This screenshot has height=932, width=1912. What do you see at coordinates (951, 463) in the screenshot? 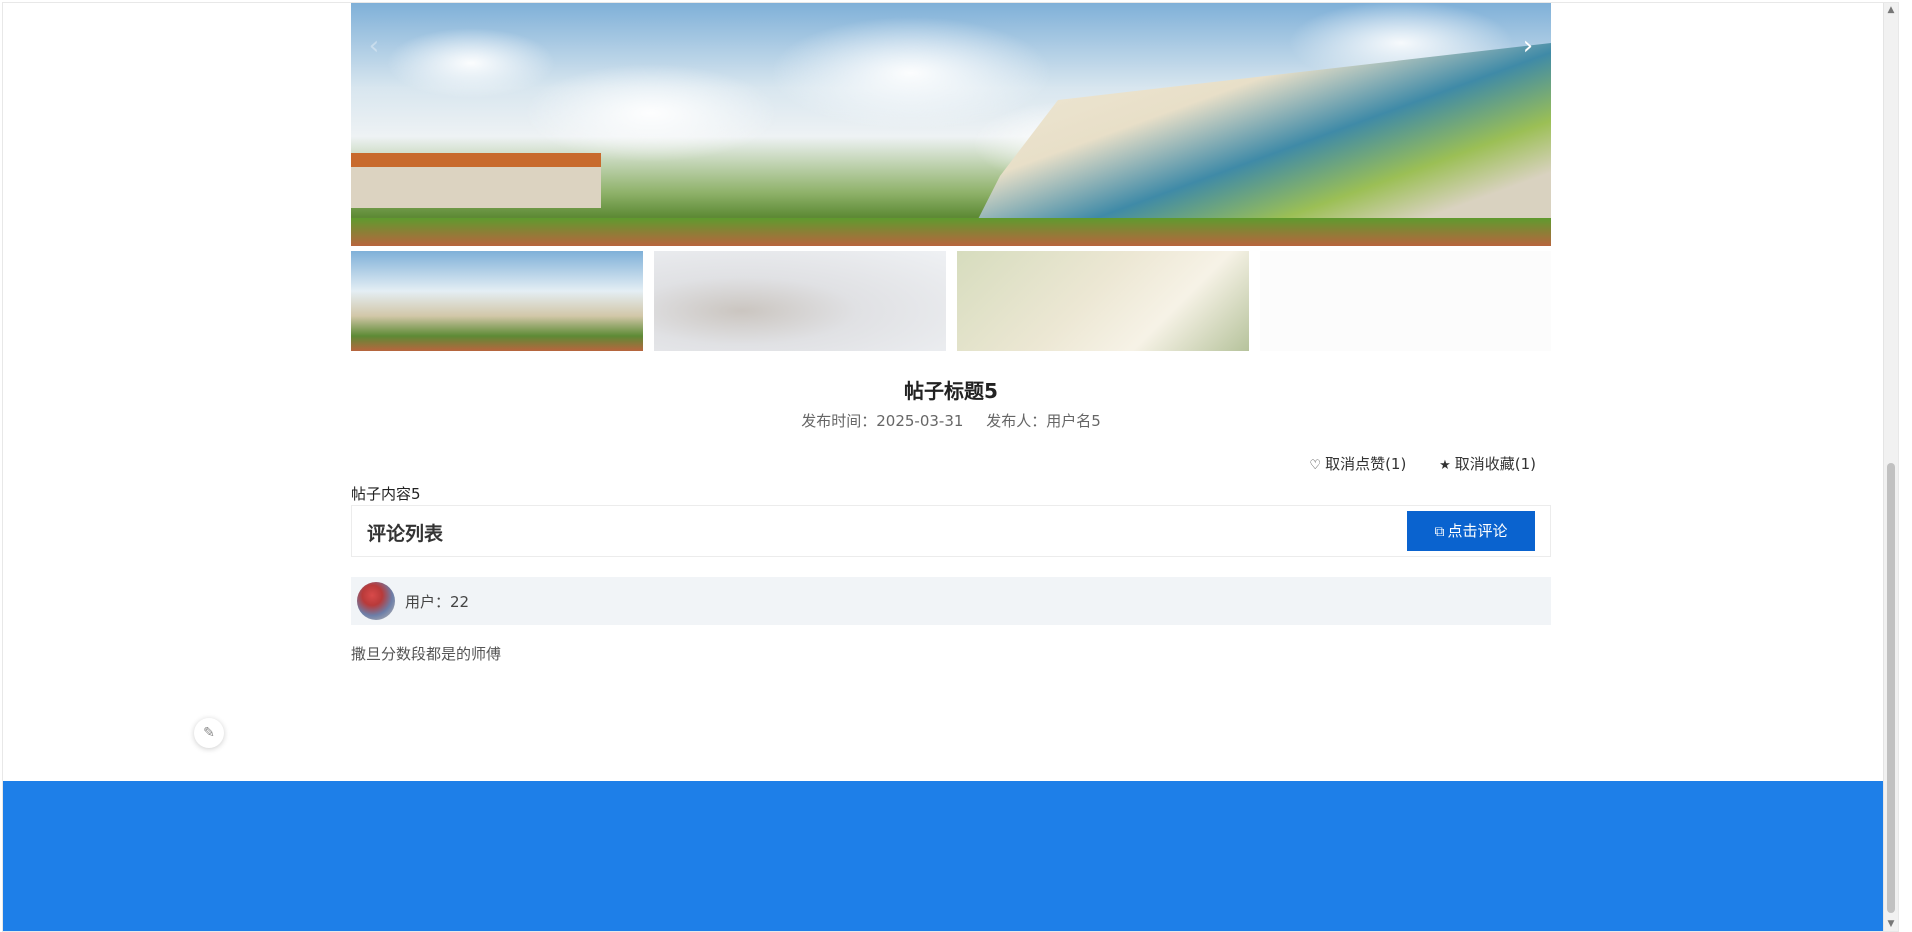
I see `post-actions: ♡ 取消点赞(1) ★ 取消收藏(1)` at bounding box center [951, 463].